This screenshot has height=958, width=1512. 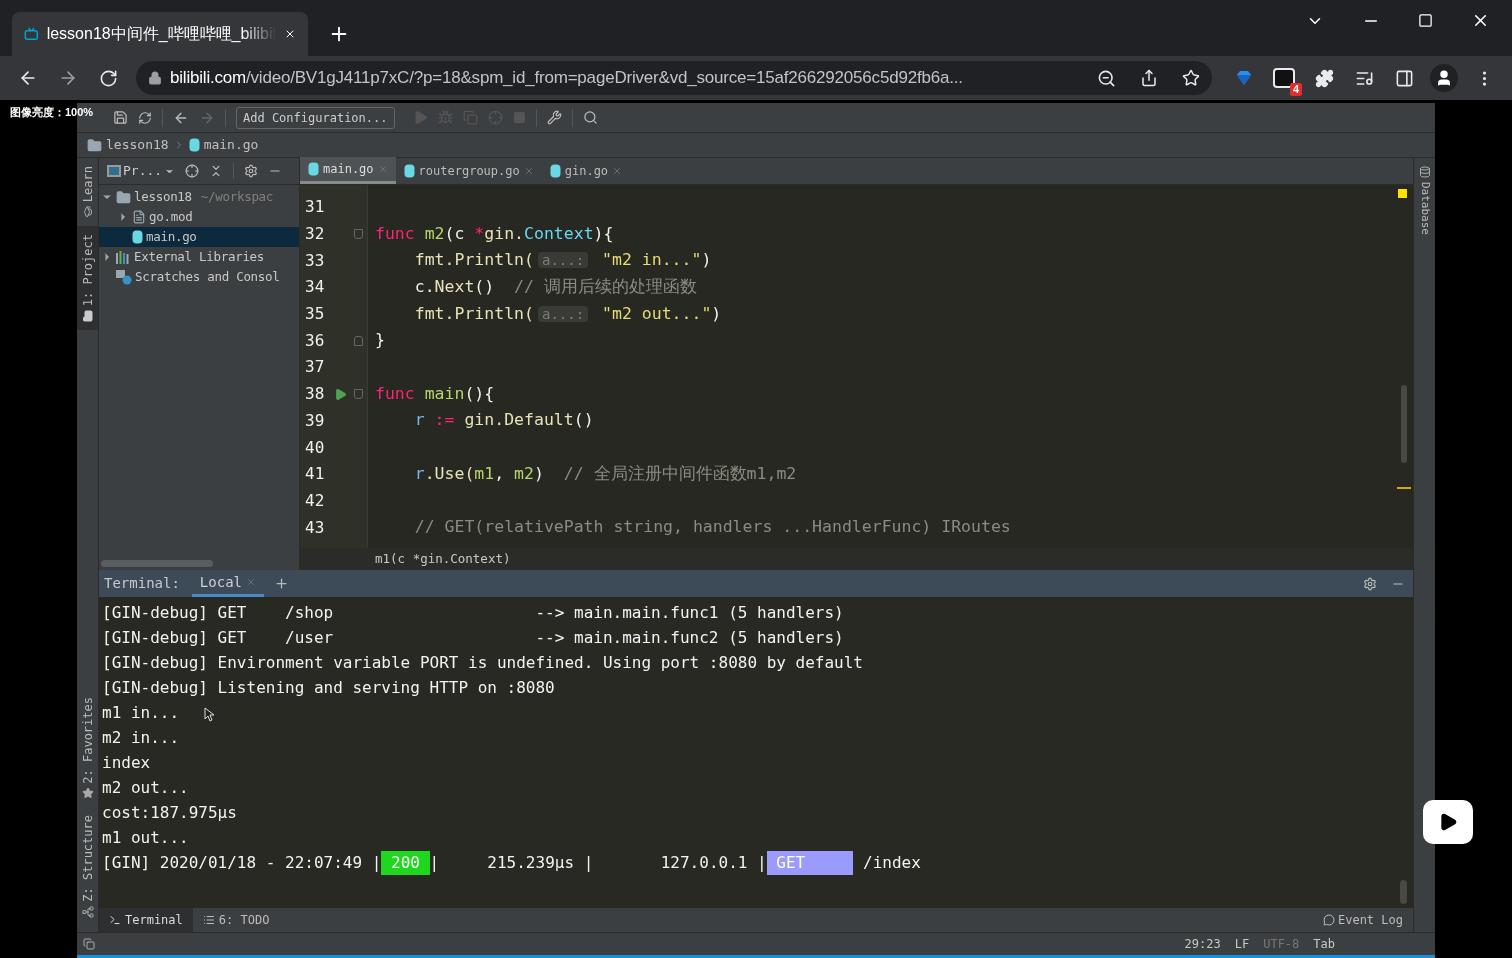 What do you see at coordinates (199, 257) in the screenshot?
I see `tree-item: External Libraries` at bounding box center [199, 257].